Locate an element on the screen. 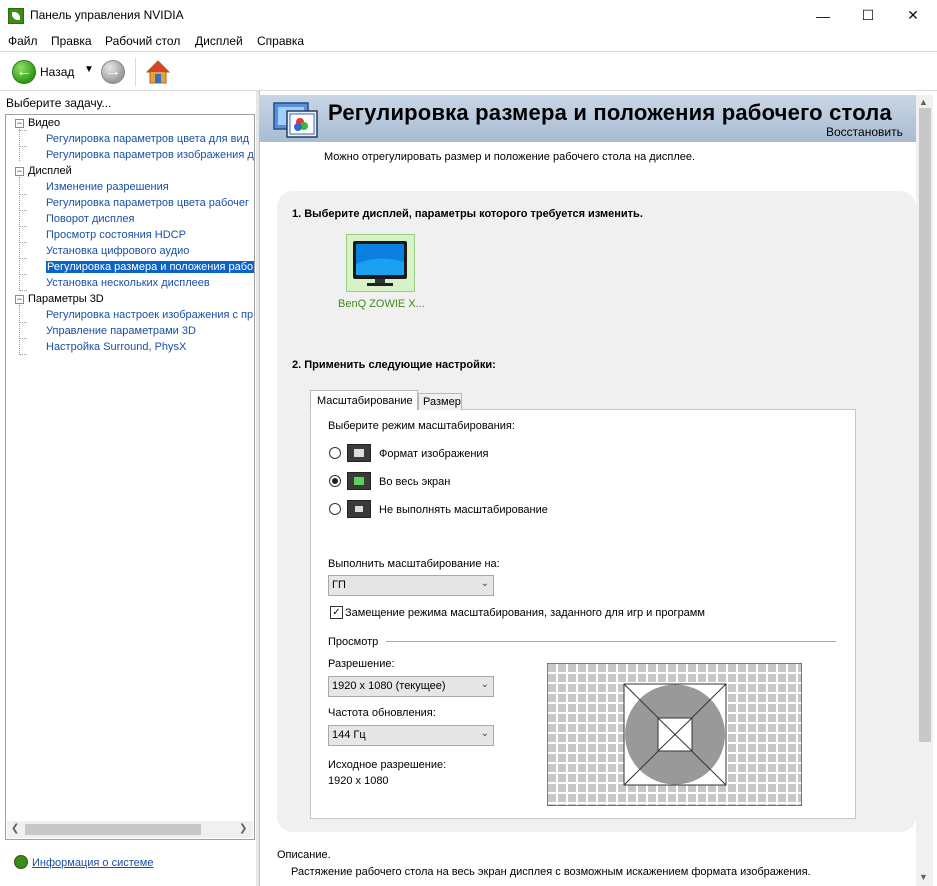 This screenshot has width=937, height=886. scroll-up-icon: ▲ is located at coordinates (923, 102).